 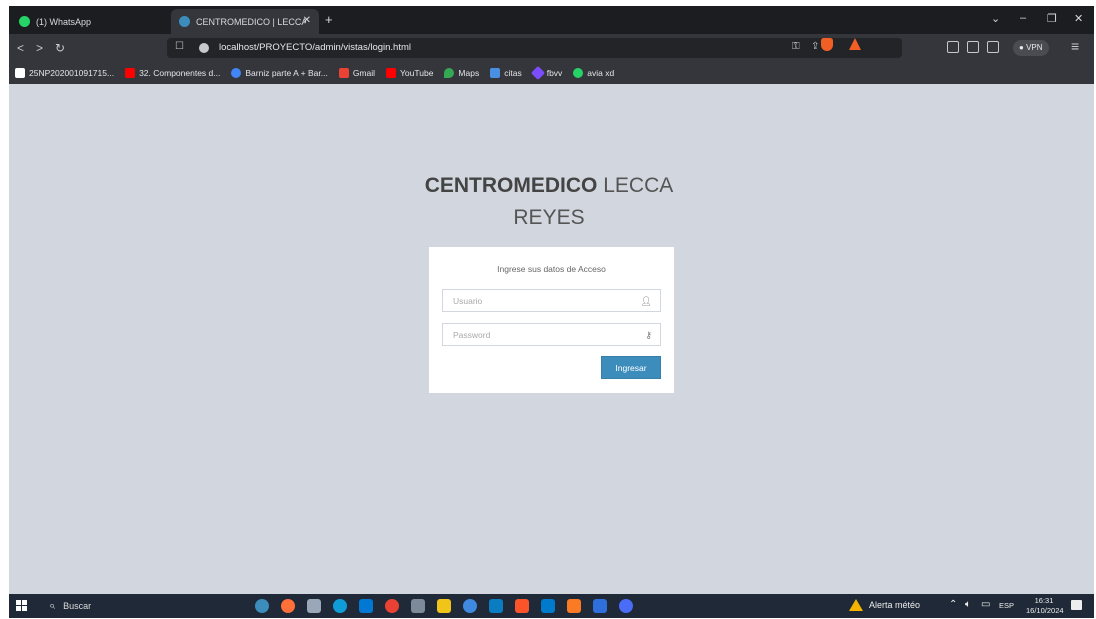 What do you see at coordinates (496, 606) in the screenshot?
I see `mail-icon` at bounding box center [496, 606].